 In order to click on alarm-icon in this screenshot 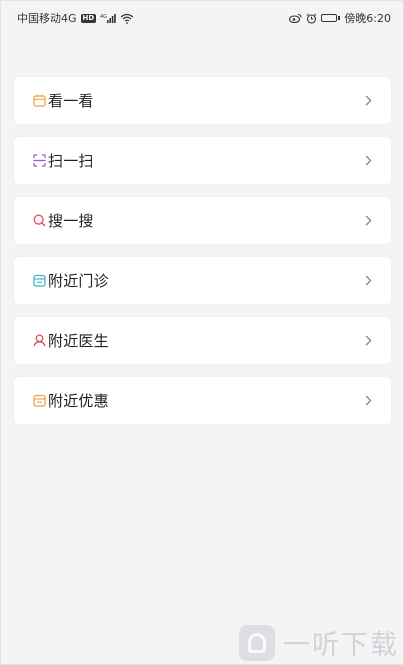, I will do `click(311, 18)`.